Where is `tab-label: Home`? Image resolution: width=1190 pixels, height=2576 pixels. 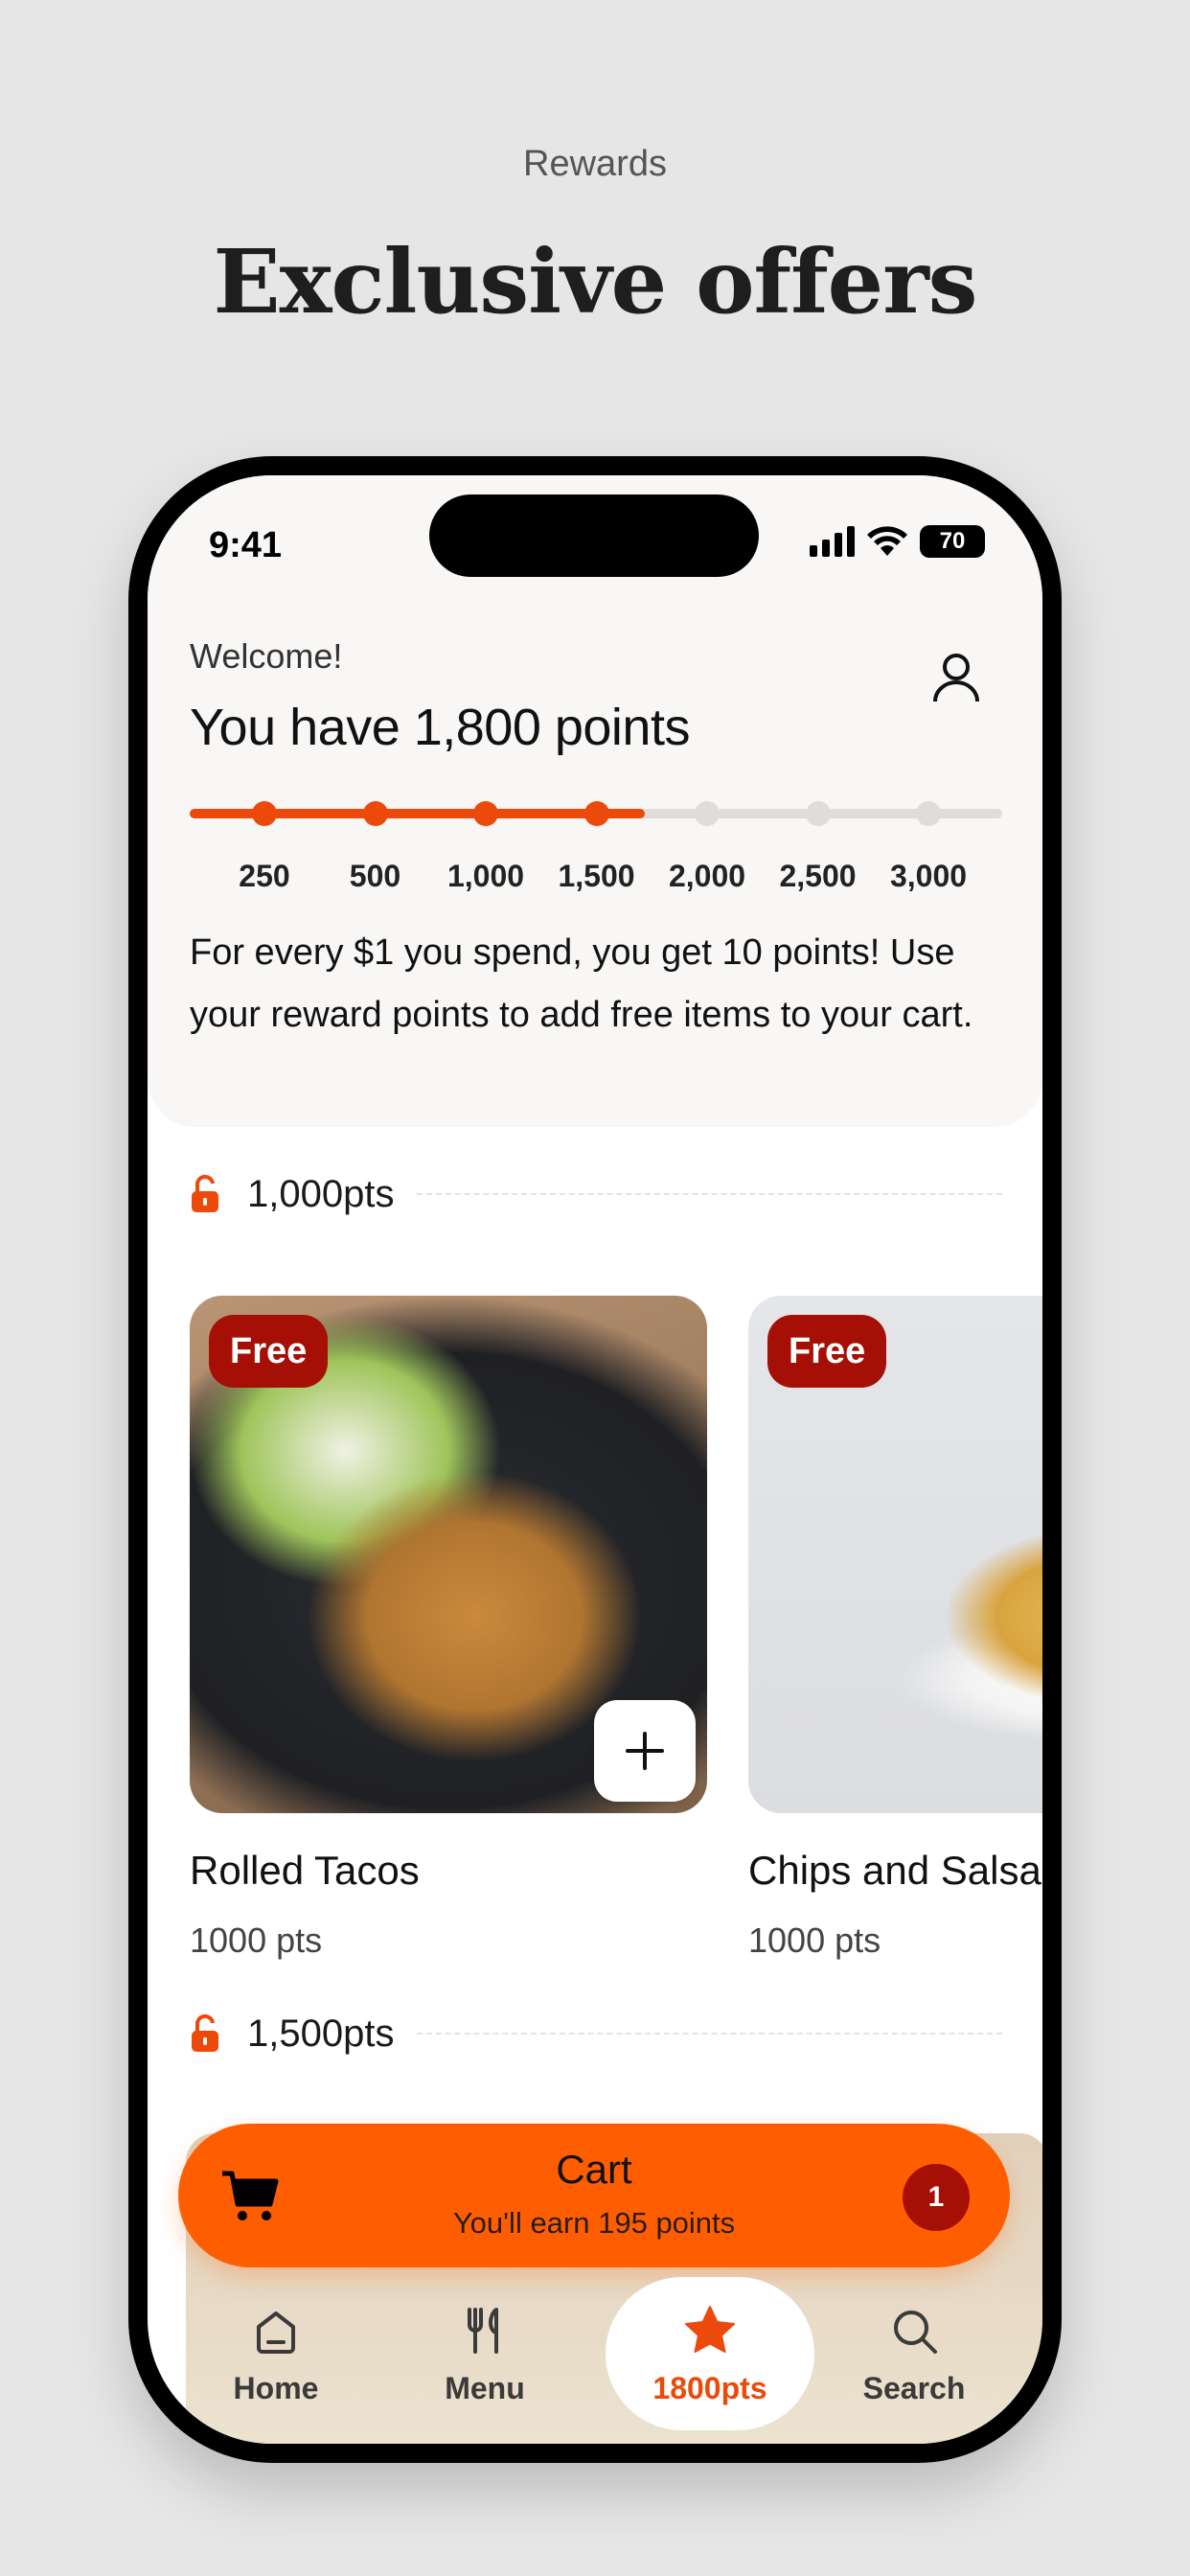 tab-label: Home is located at coordinates (276, 2387).